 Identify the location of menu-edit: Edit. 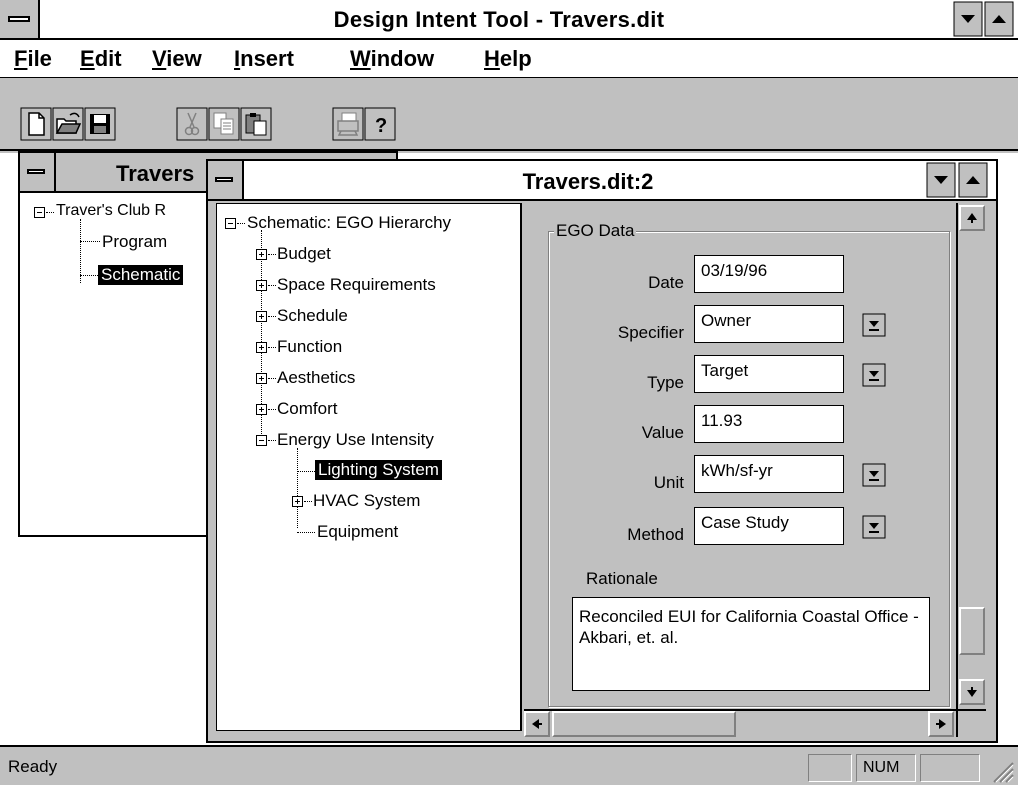
(101, 59).